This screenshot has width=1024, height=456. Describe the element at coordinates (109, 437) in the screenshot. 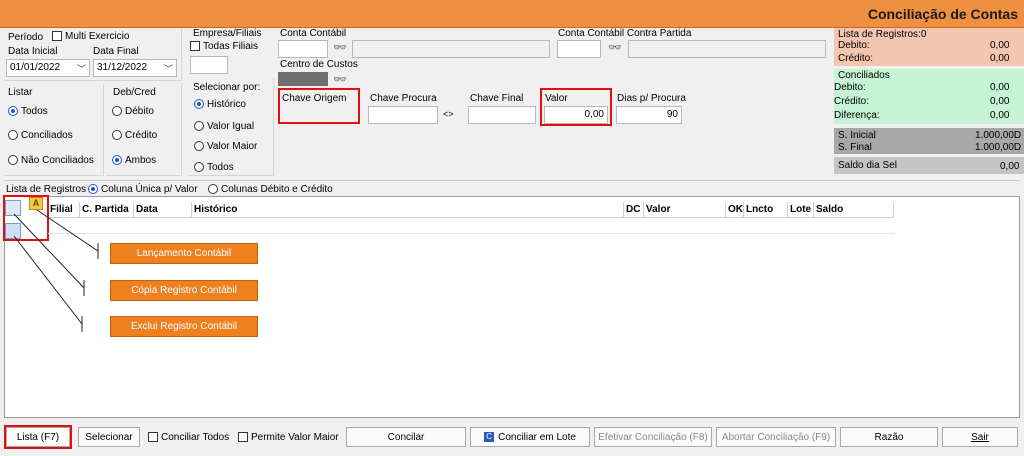

I see `selecionar-button: Selecionar` at that location.